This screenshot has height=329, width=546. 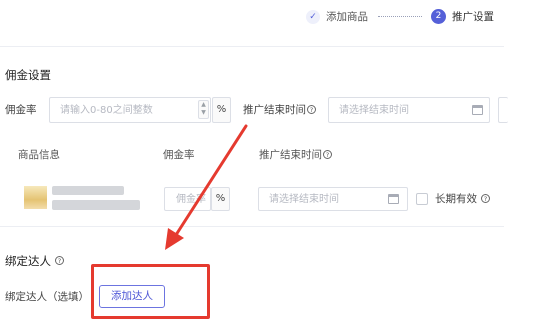 I want to click on end-time-picker: 请选择结束时间, so click(x=409, y=110).